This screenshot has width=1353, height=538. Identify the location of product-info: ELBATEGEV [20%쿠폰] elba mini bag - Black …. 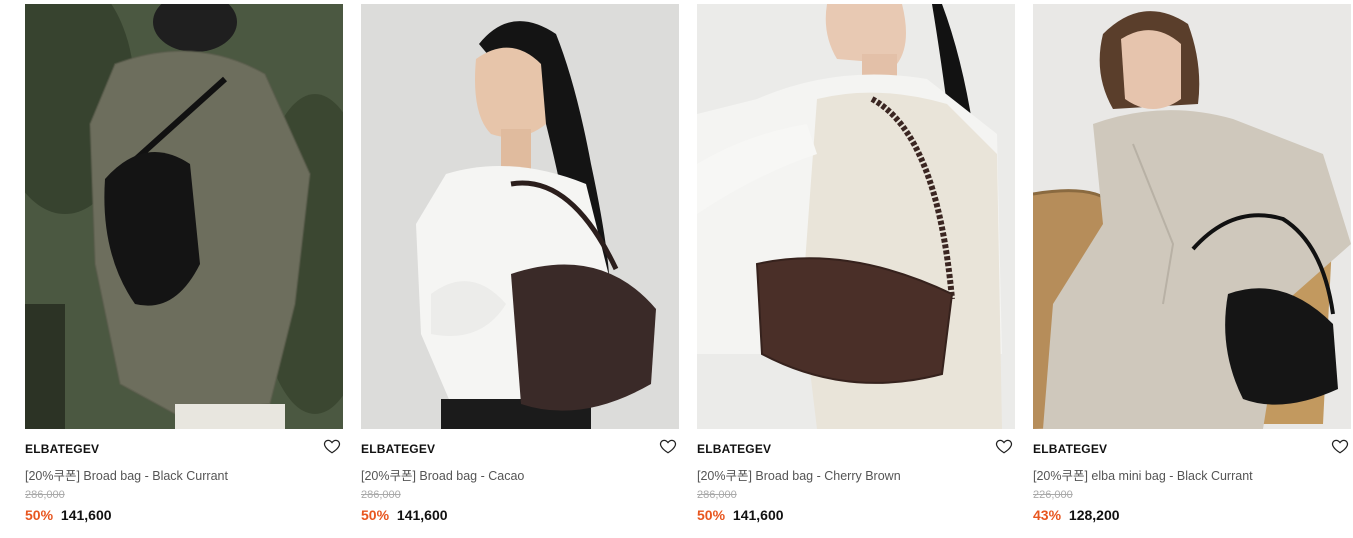
(1192, 481).